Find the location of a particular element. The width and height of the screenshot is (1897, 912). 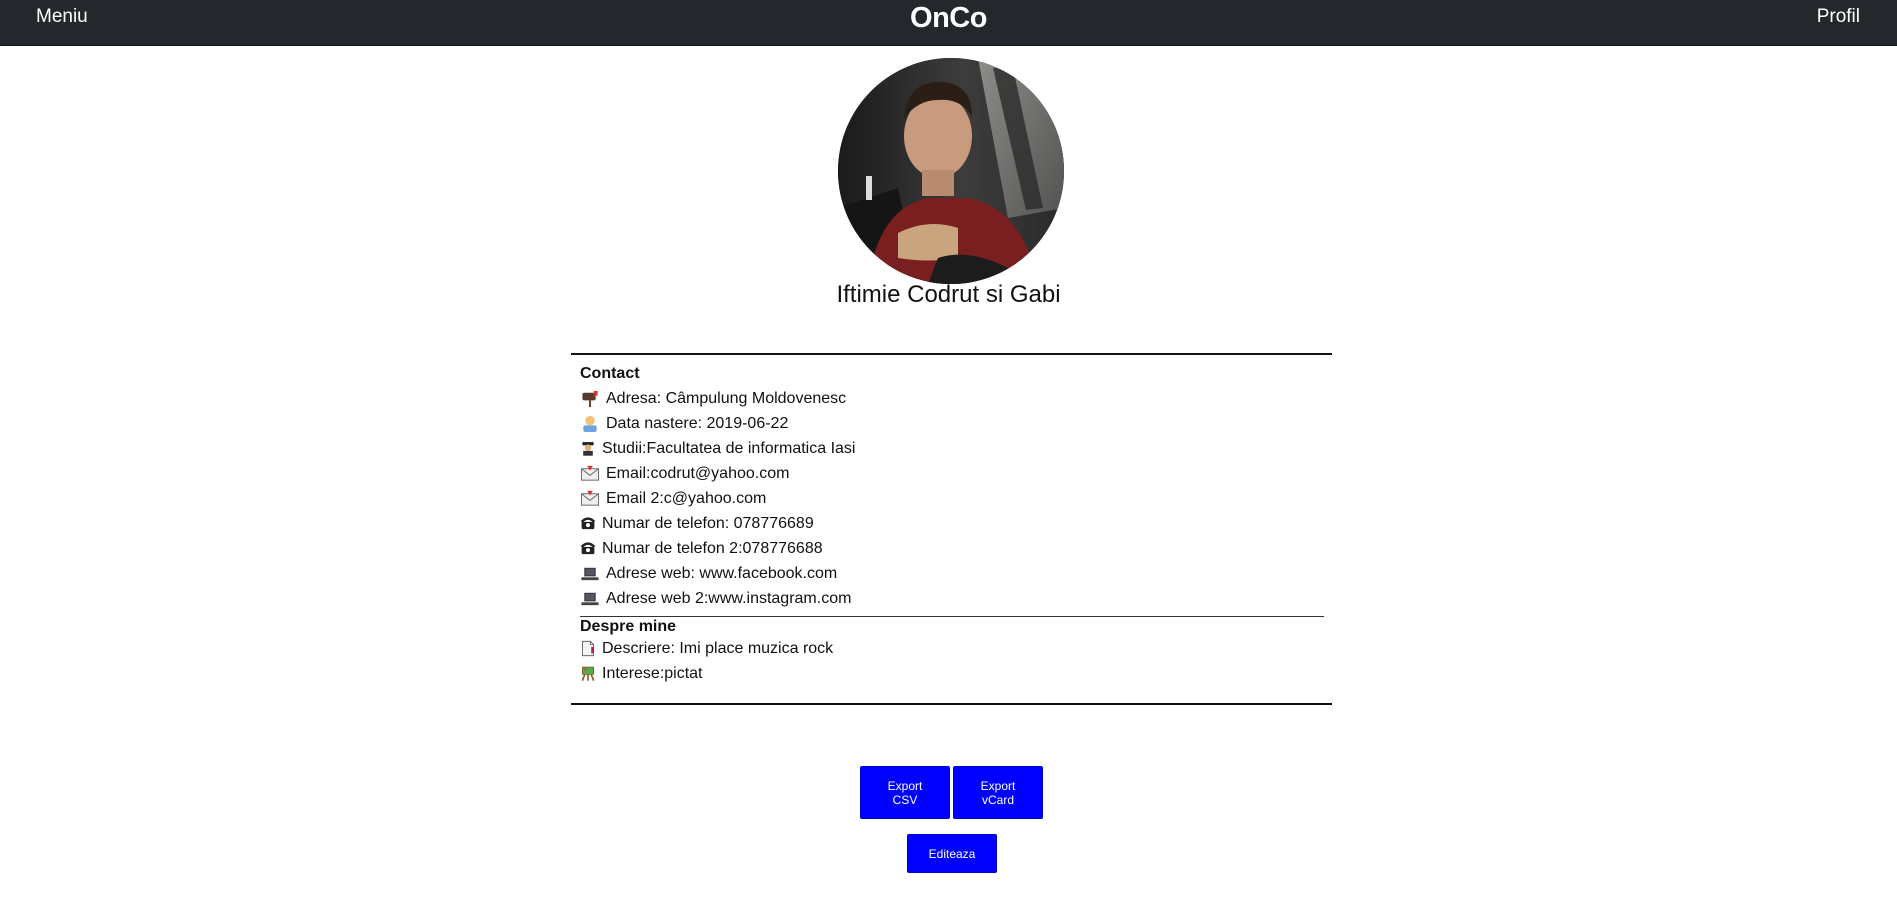

edit-label: Editeaza is located at coordinates (952, 853).